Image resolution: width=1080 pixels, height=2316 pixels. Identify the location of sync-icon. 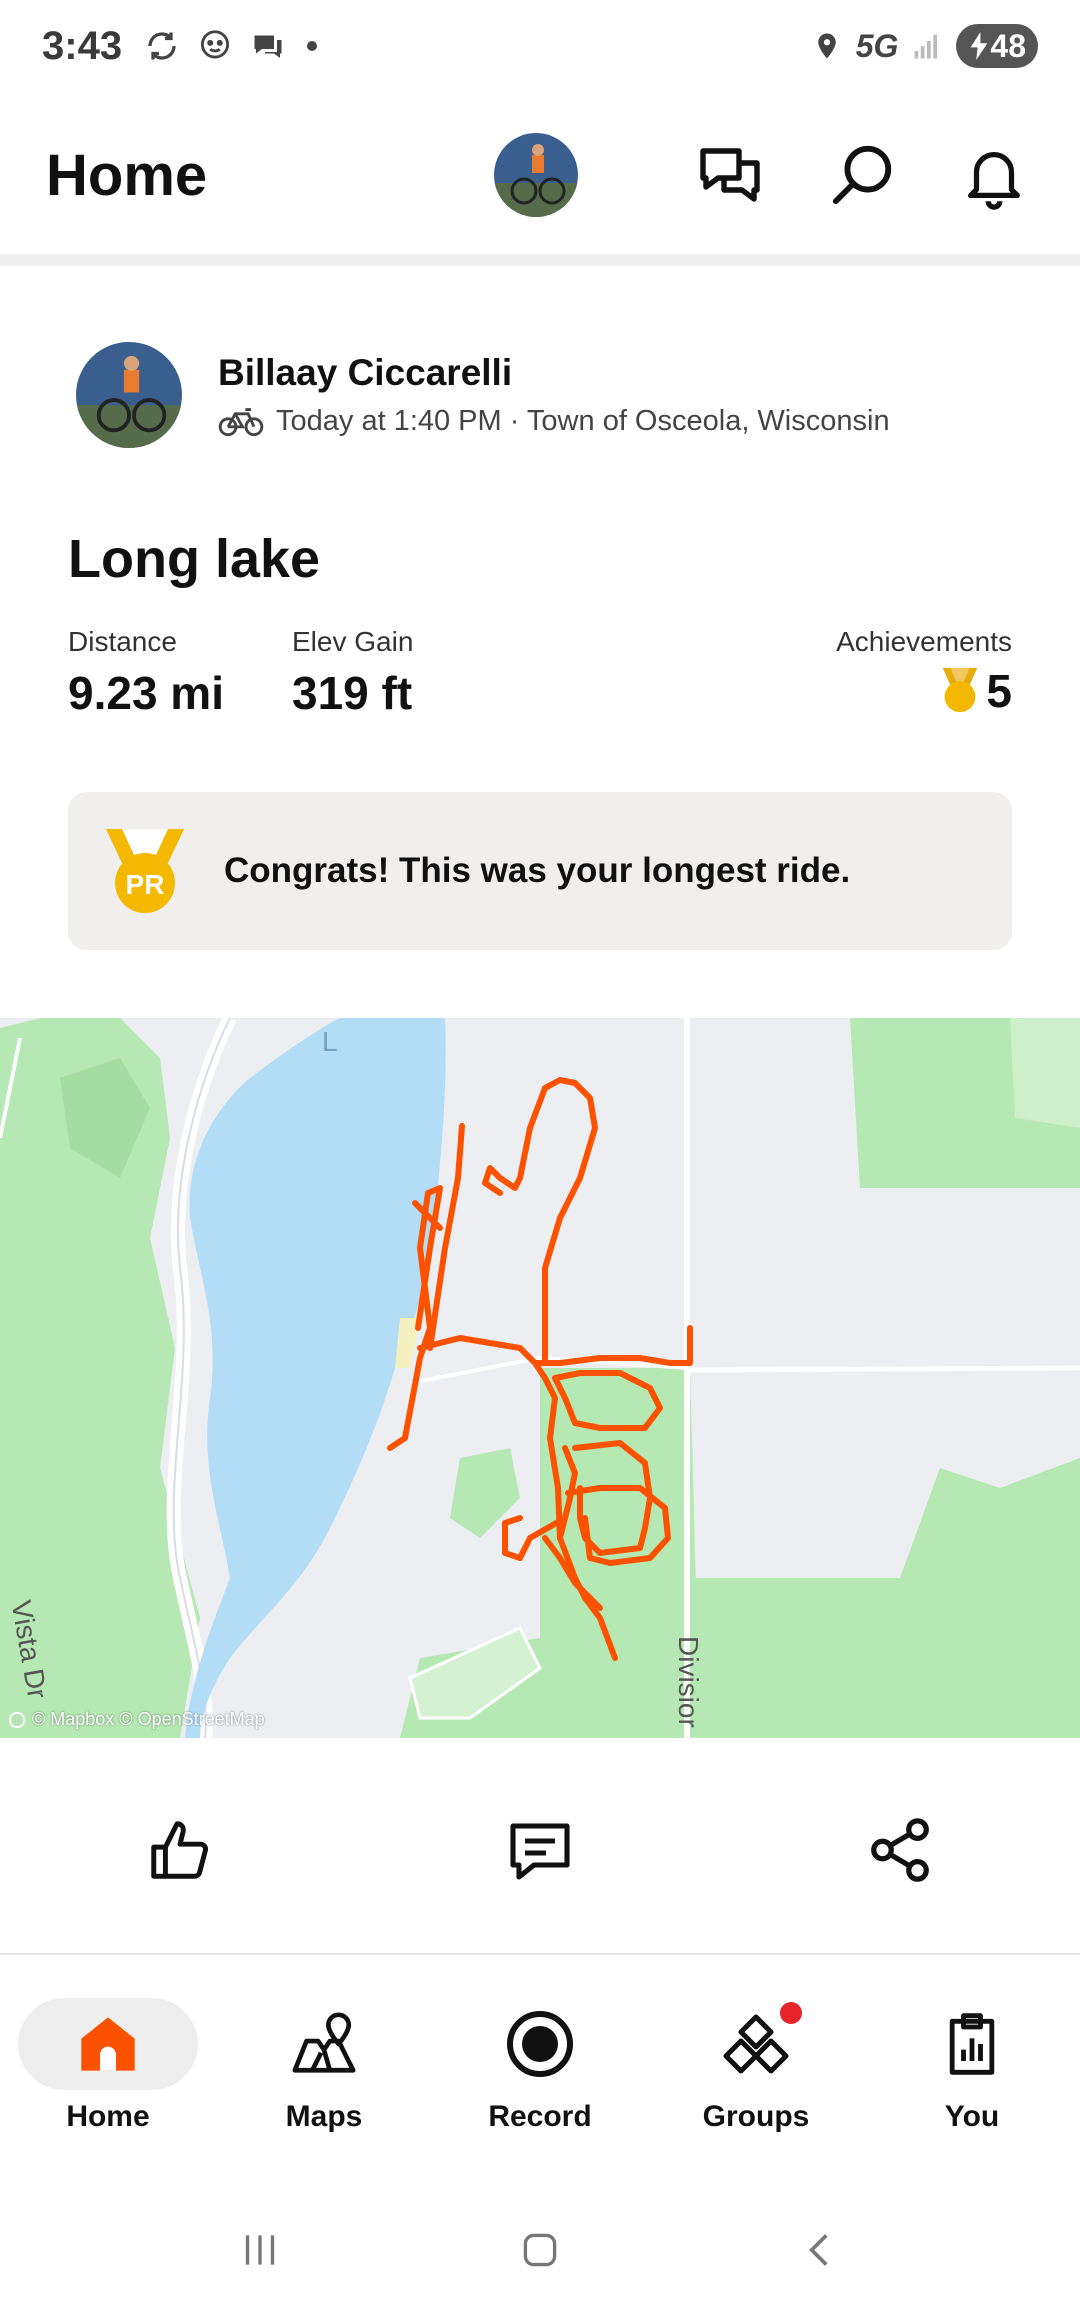
(162, 46).